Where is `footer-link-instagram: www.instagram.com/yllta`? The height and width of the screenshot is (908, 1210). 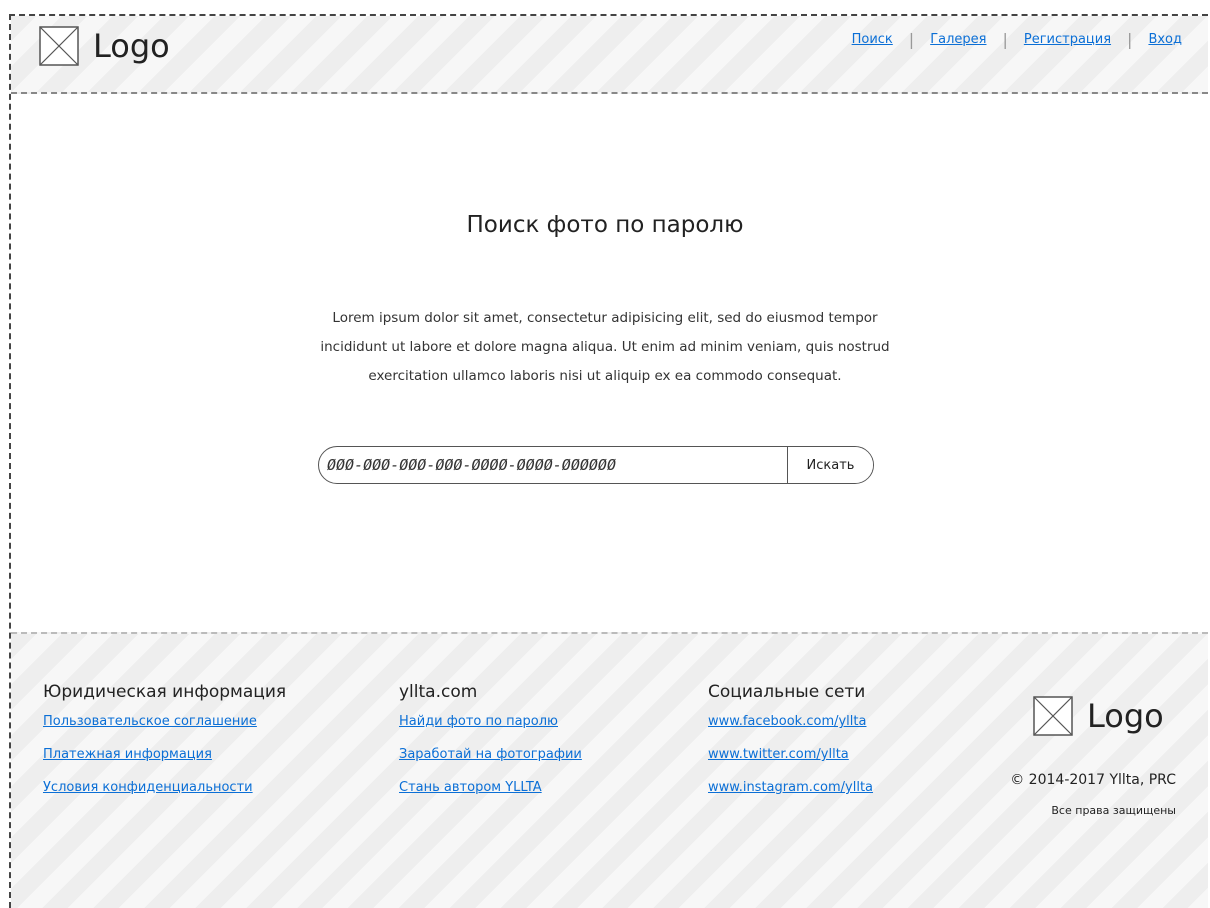 footer-link-instagram: www.instagram.com/yllta is located at coordinates (790, 787).